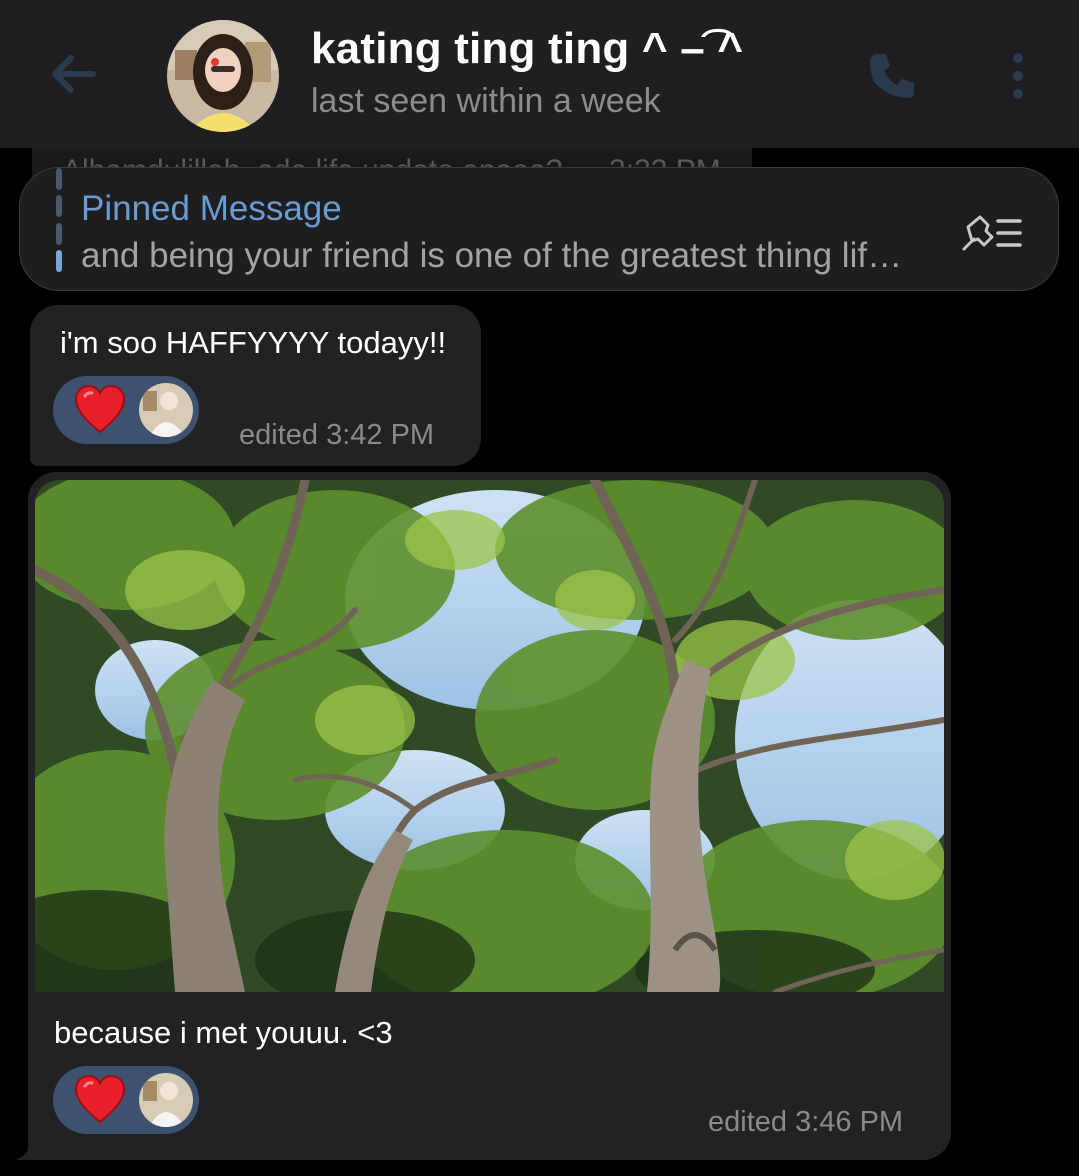 This screenshot has height=1176, width=1079. What do you see at coordinates (211, 208) in the screenshot?
I see `pinned-label: Pinned Message` at bounding box center [211, 208].